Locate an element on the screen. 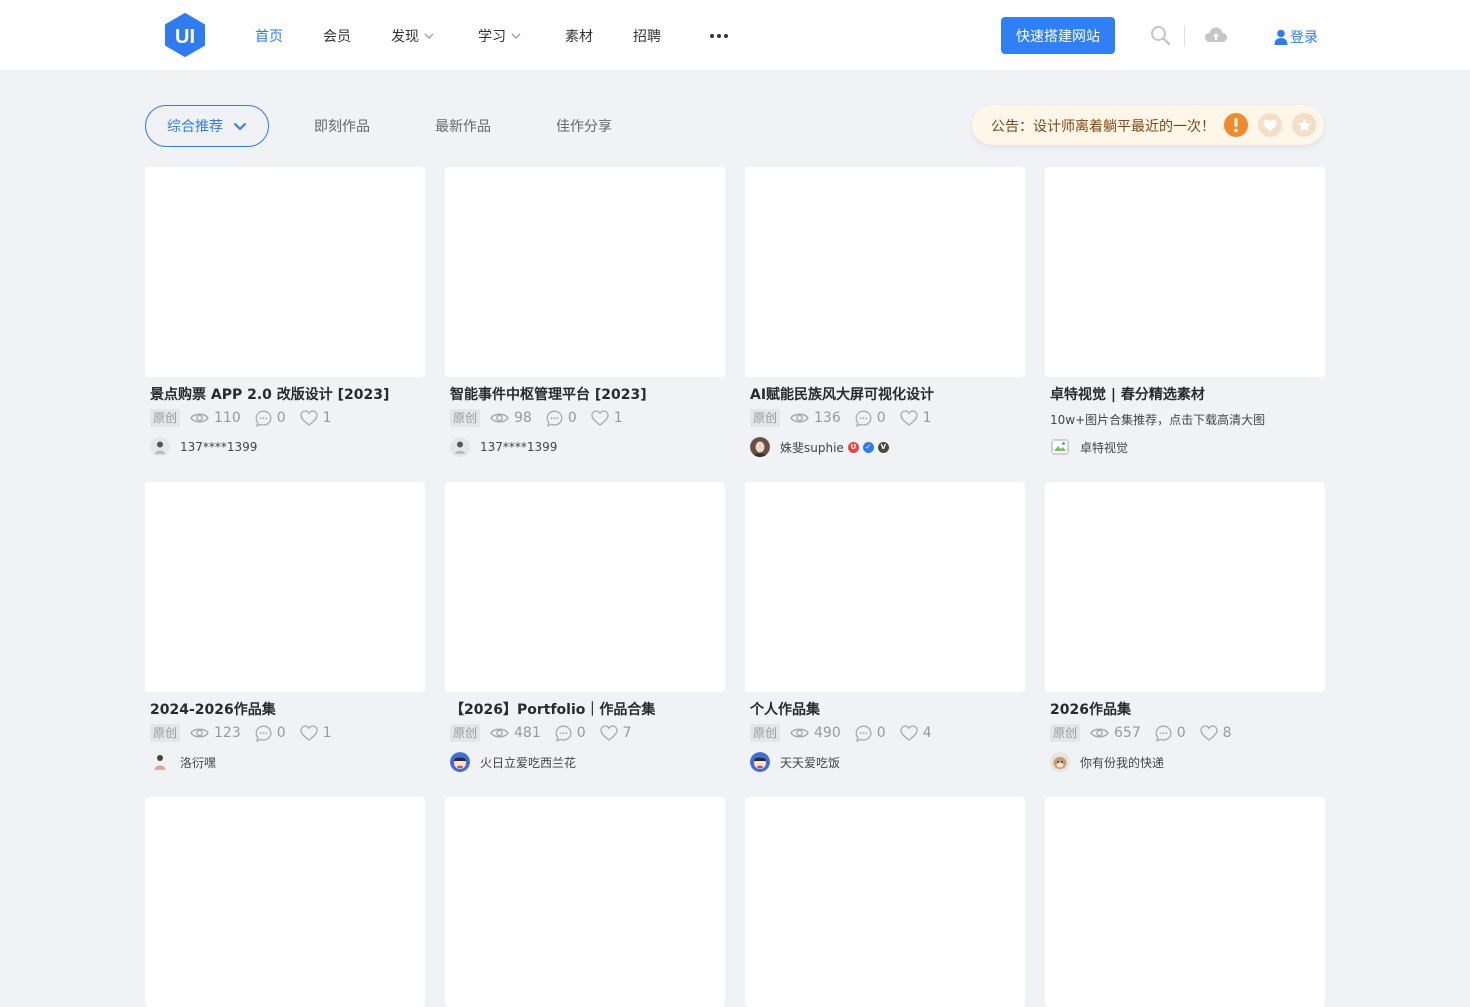 The image size is (1470, 1007). recommend-sort-label: 综合推荐 is located at coordinates (195, 127).